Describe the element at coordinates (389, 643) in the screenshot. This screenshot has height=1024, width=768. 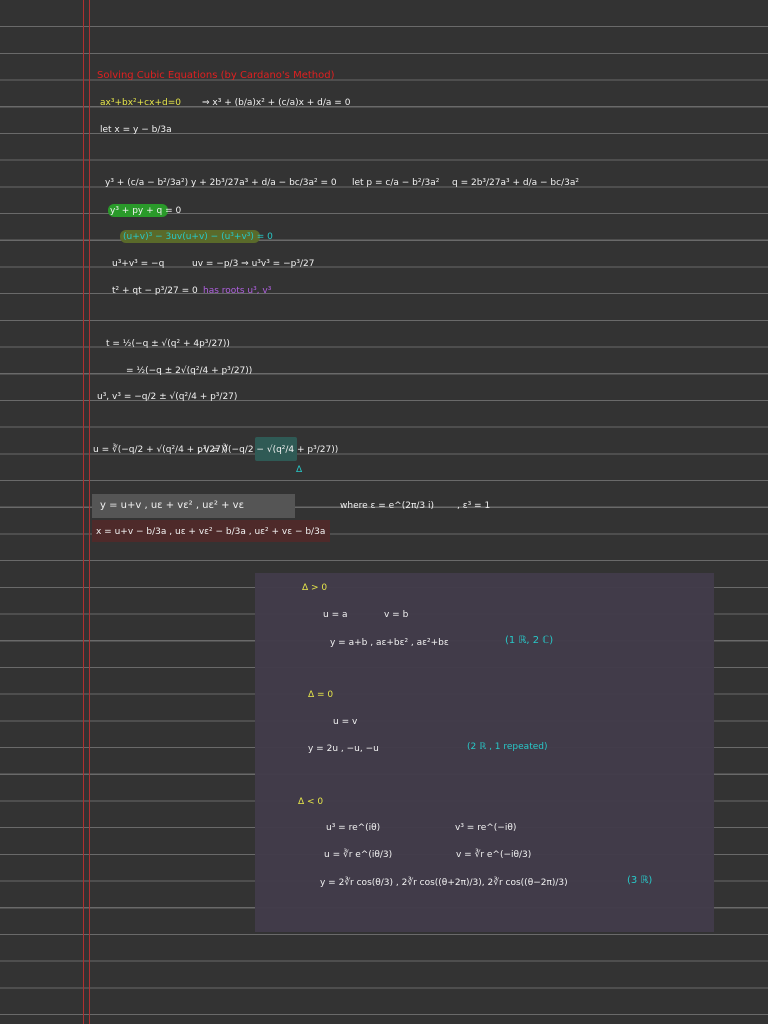
I see `case-pos-roots: y = a+b , aε+bε² , aε²+bε` at that location.